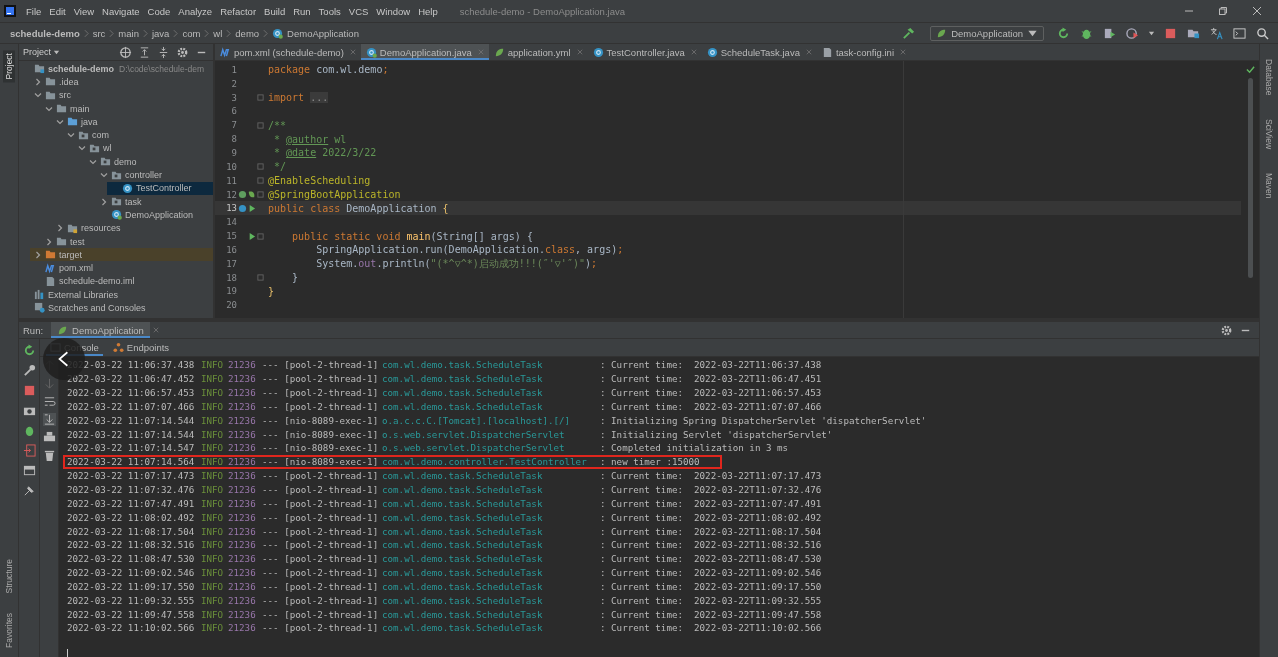 This screenshot has width=1278, height=657. Describe the element at coordinates (49, 437) in the screenshot. I see `print-icon` at that location.